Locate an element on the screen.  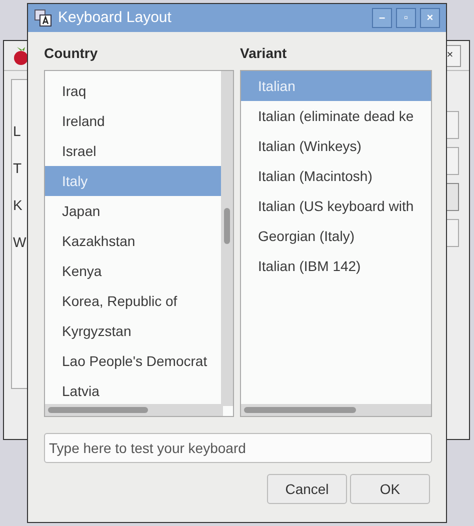
list-item: Kazakhstan is located at coordinates (133, 241).